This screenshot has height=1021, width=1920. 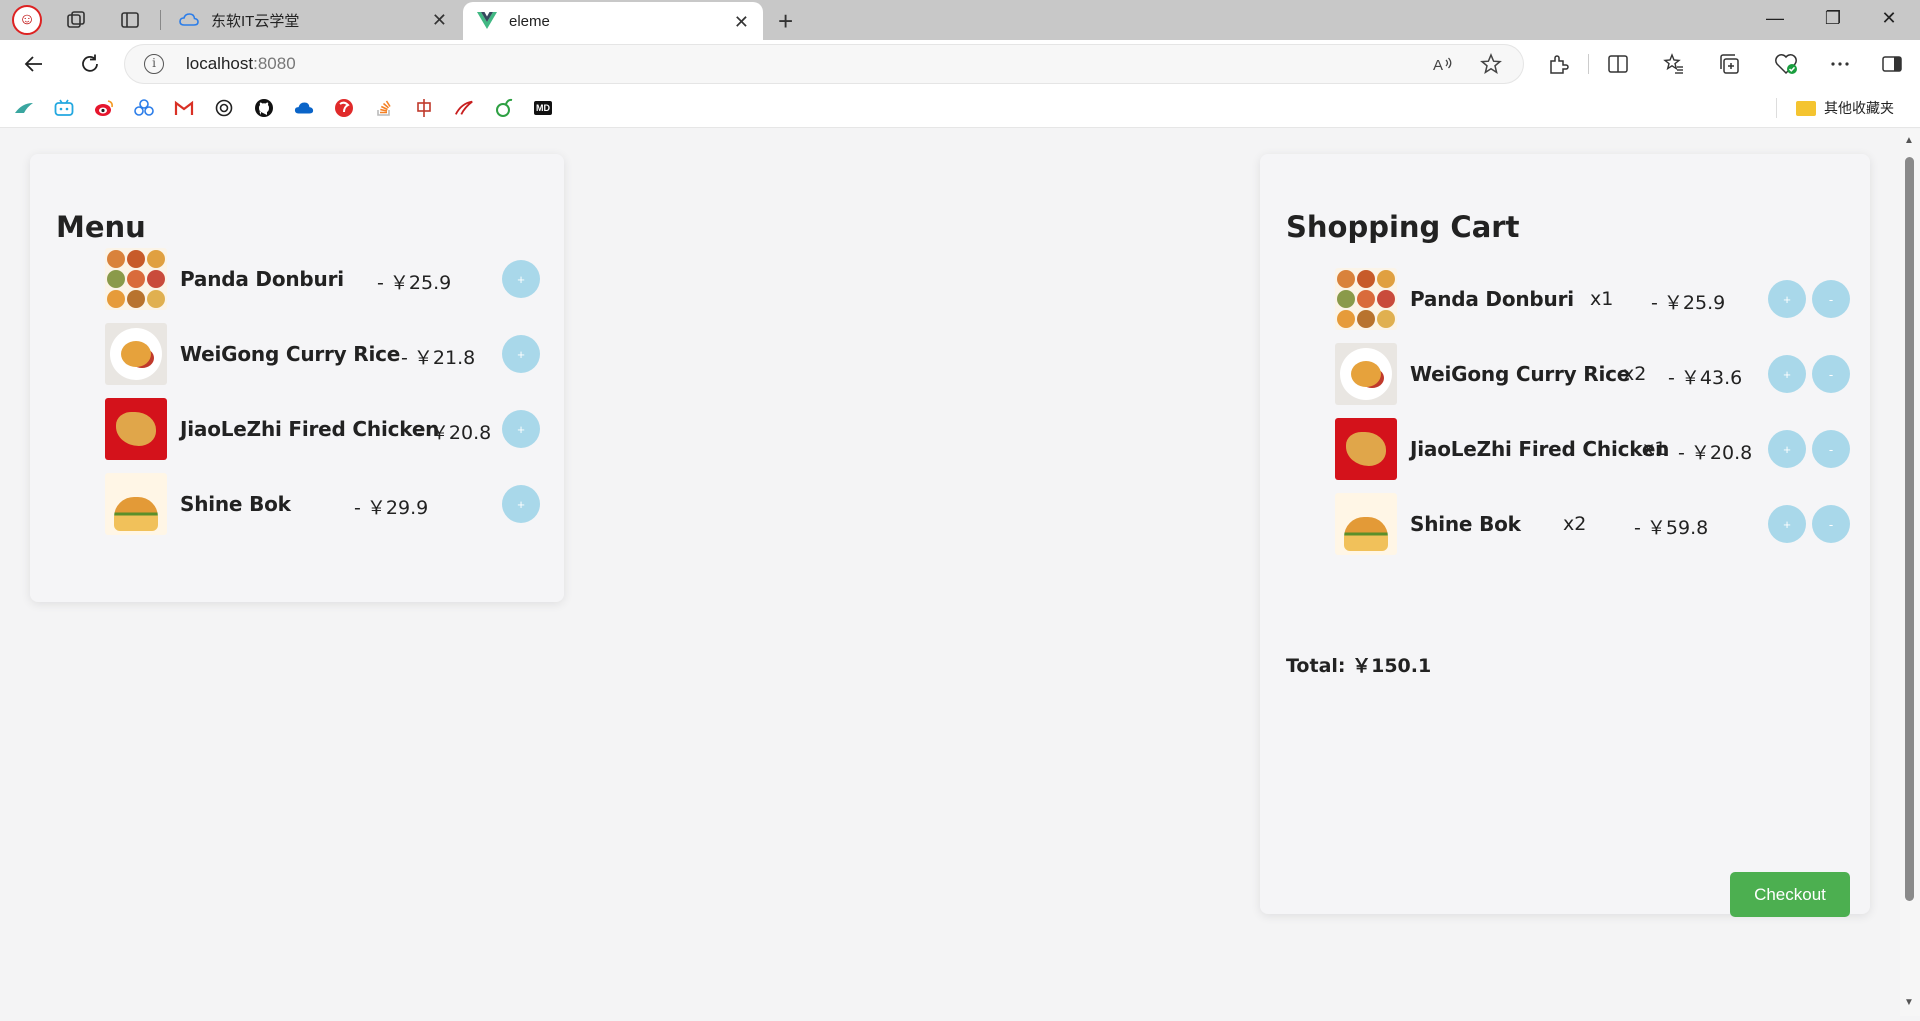 I want to click on bilibili-icon, so click(x=64, y=108).